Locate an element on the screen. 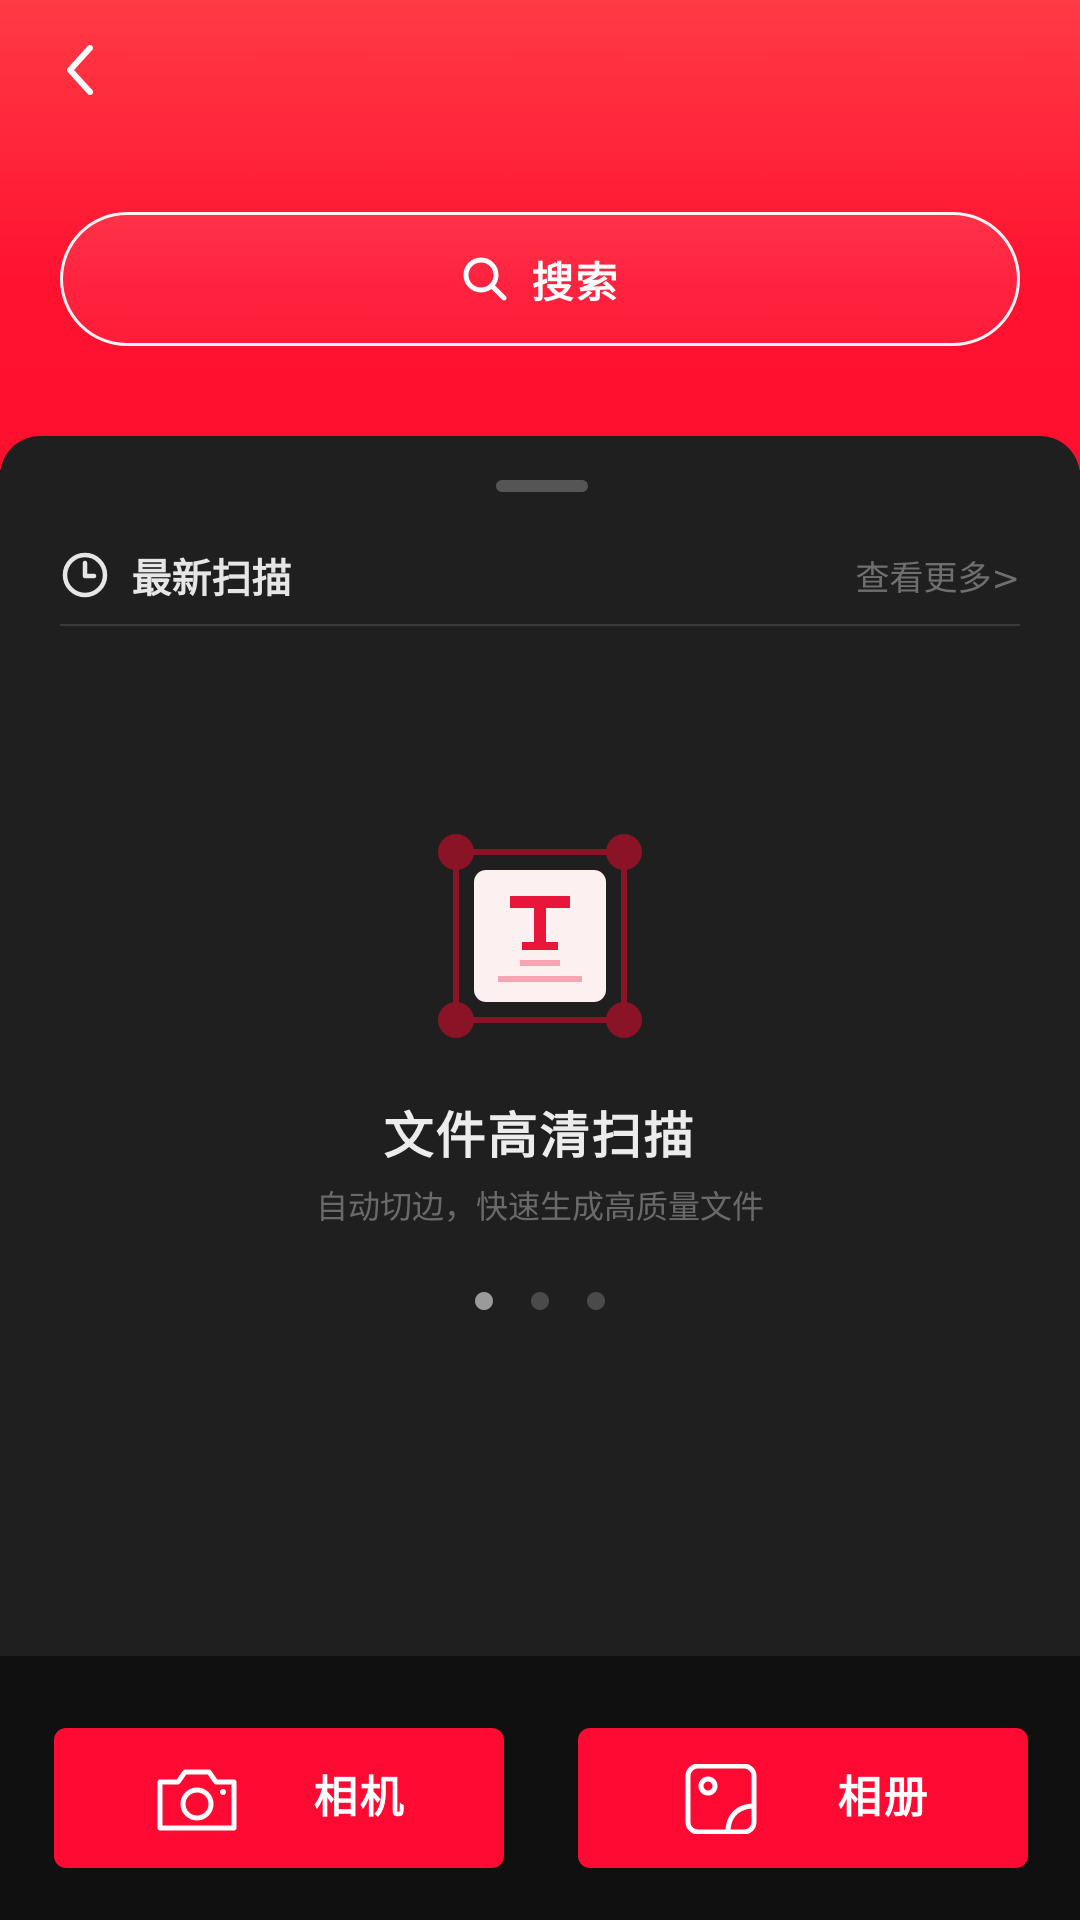 The image size is (1080, 1920). feature-title: 文件高清扫描 is located at coordinates (540, 1136).